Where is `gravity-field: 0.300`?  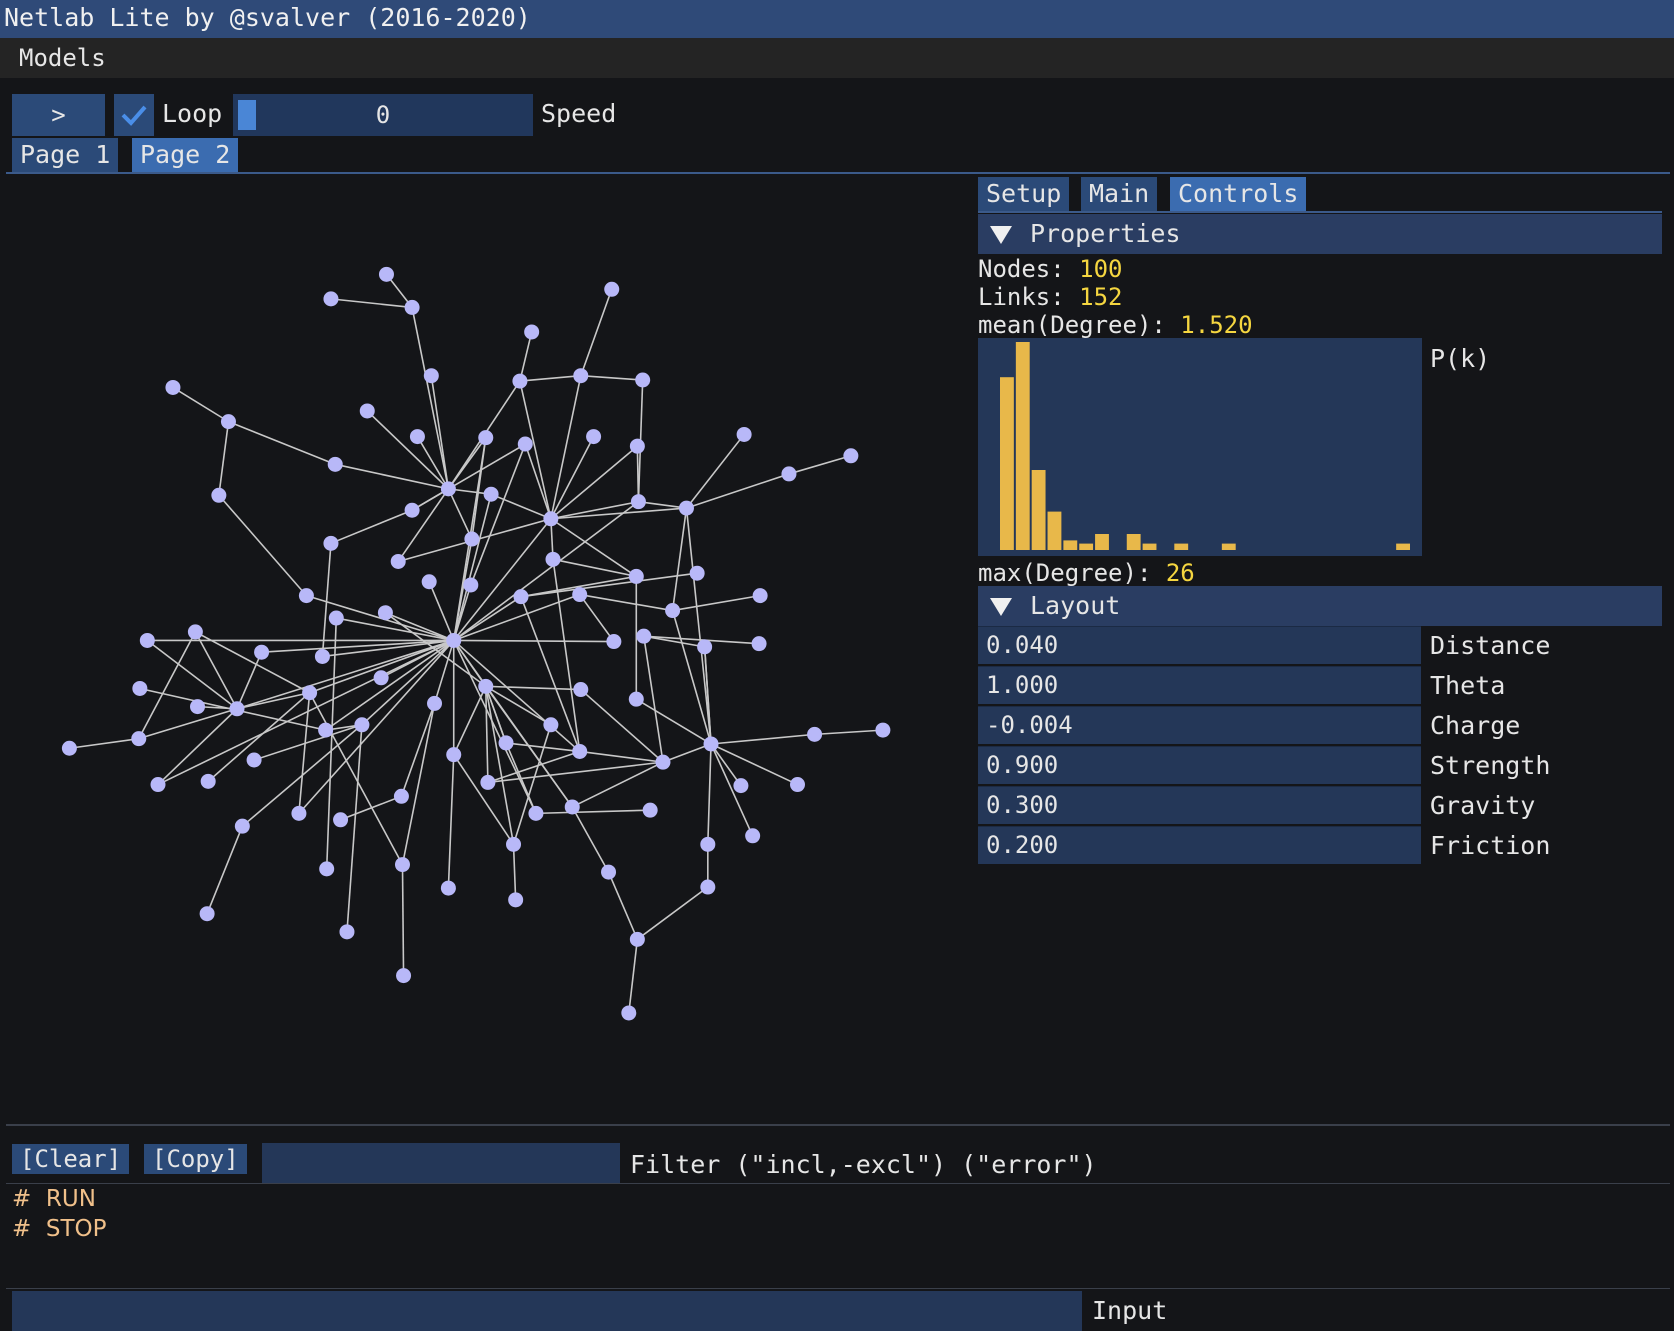
gravity-field: 0.300 is located at coordinates (1199, 805).